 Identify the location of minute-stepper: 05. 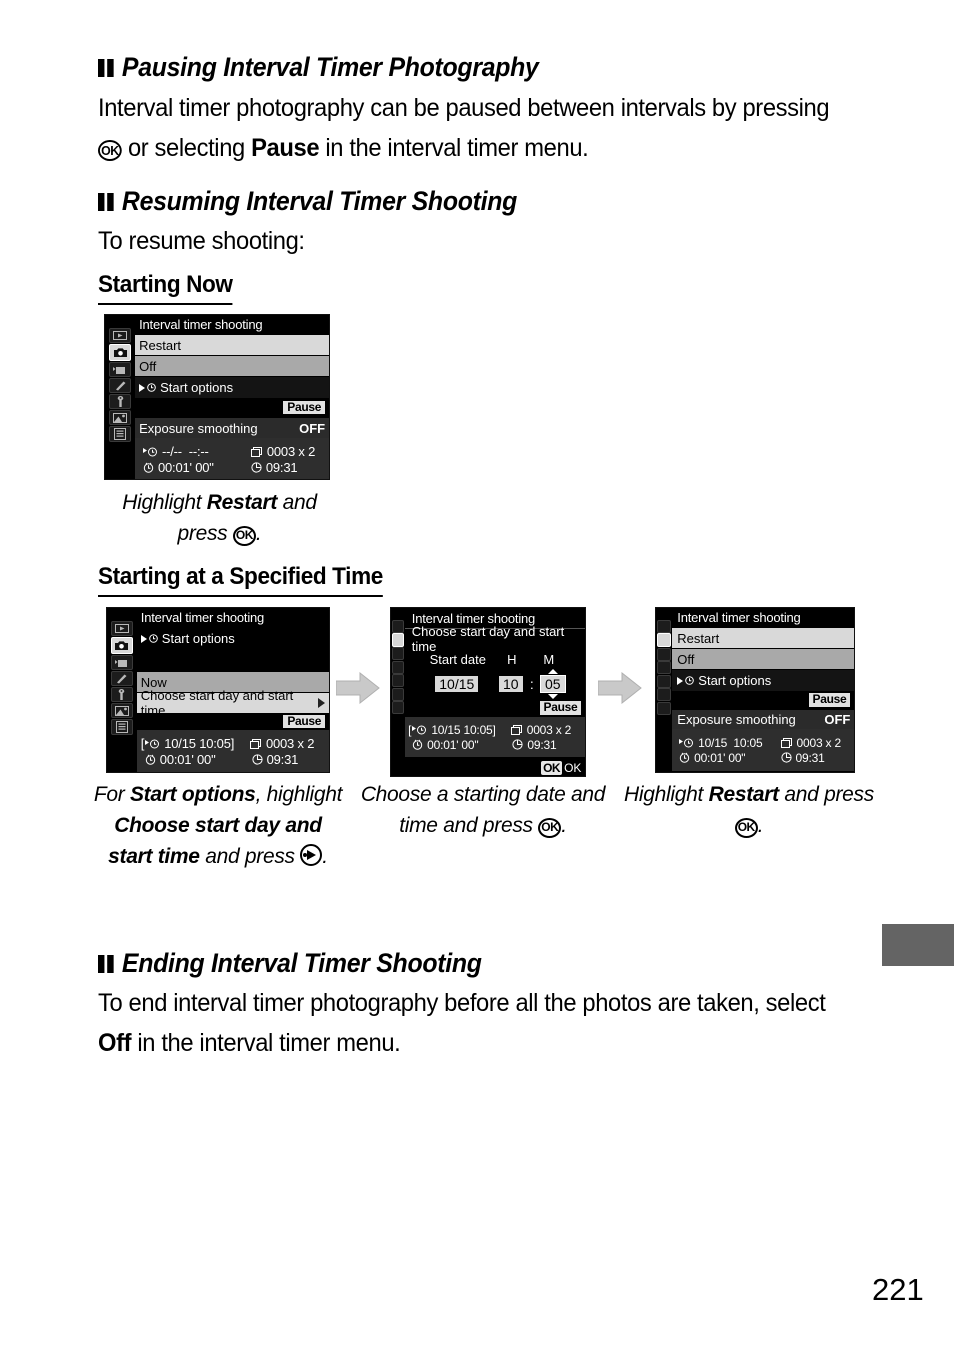
(552, 684).